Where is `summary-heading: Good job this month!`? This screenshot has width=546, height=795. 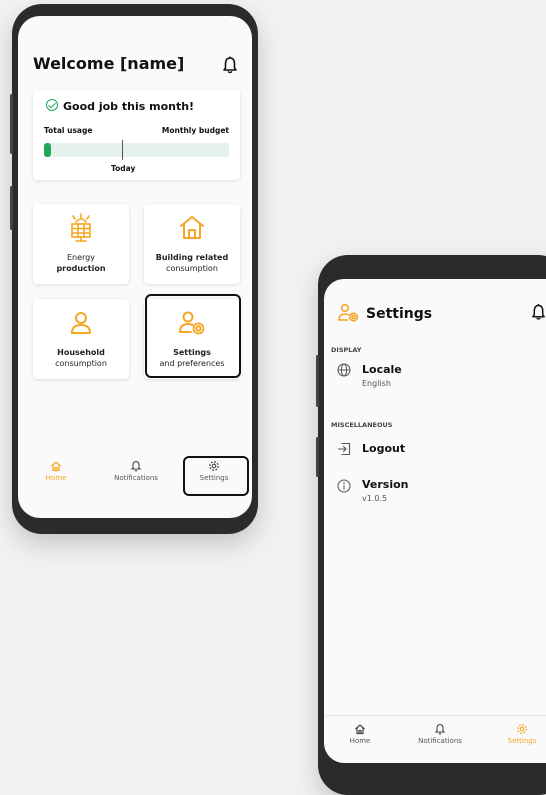 summary-heading: Good job this month! is located at coordinates (129, 106).